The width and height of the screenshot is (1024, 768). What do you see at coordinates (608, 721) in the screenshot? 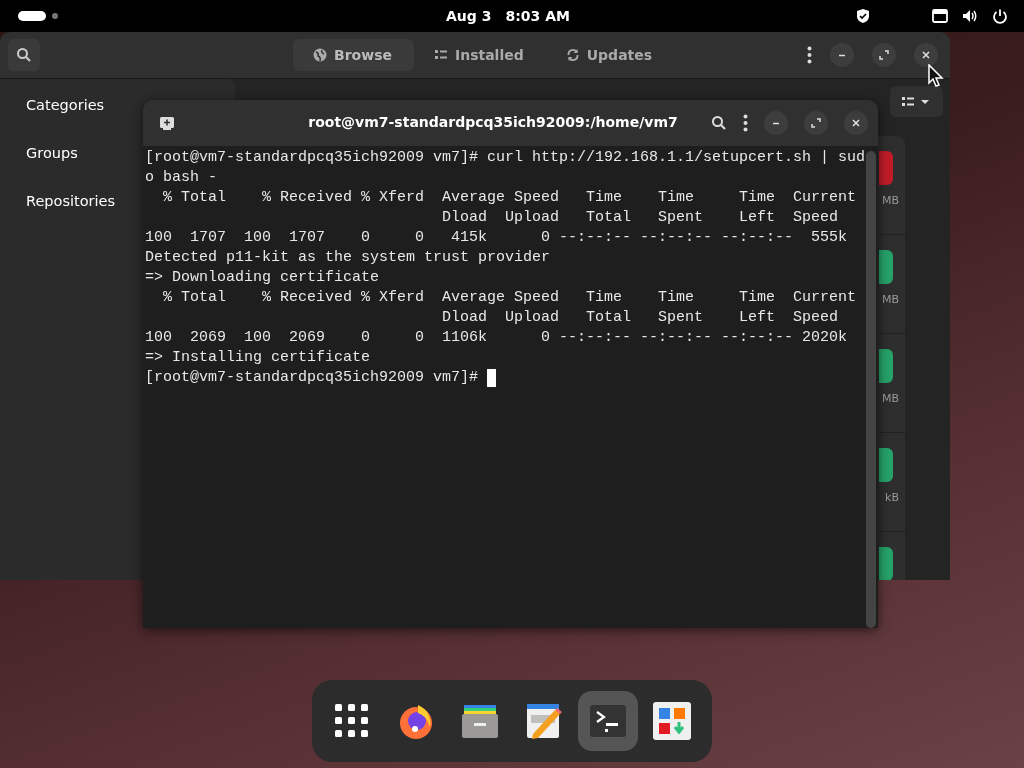
I see `dock-item` at bounding box center [608, 721].